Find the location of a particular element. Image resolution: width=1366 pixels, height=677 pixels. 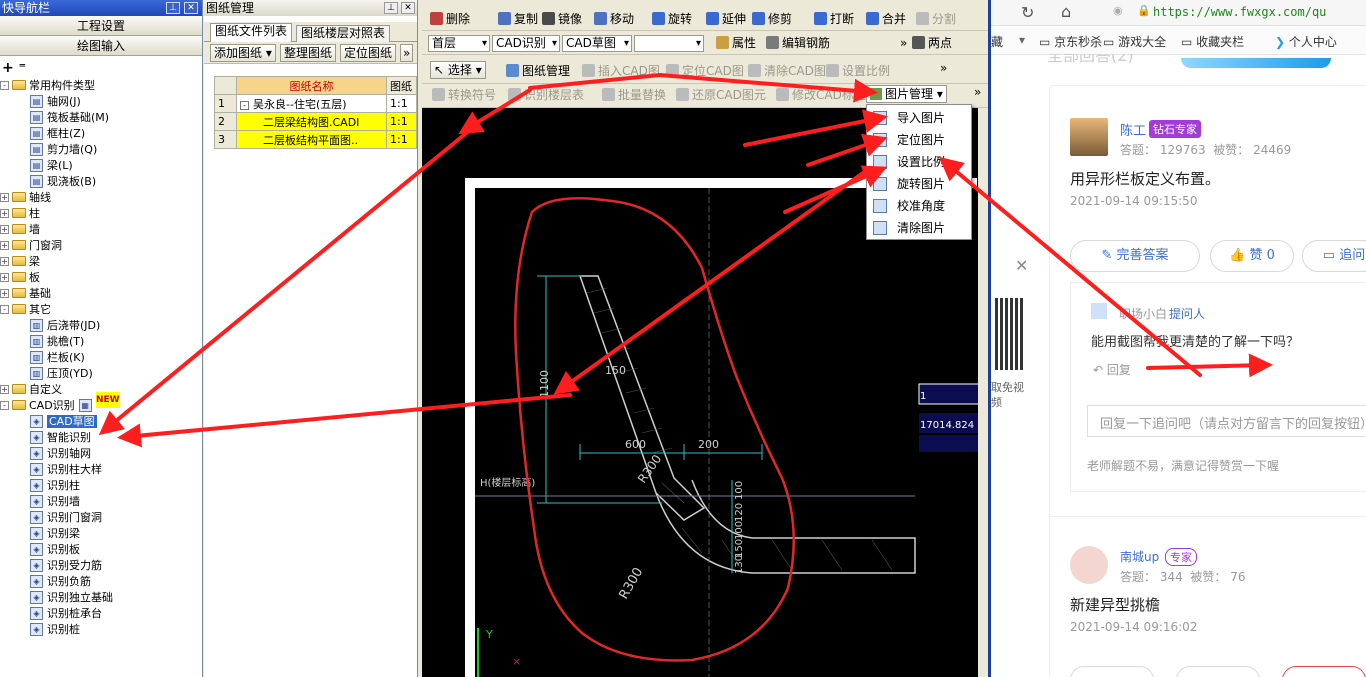

edit-tool-button: 删除 is located at coordinates (450, 19).